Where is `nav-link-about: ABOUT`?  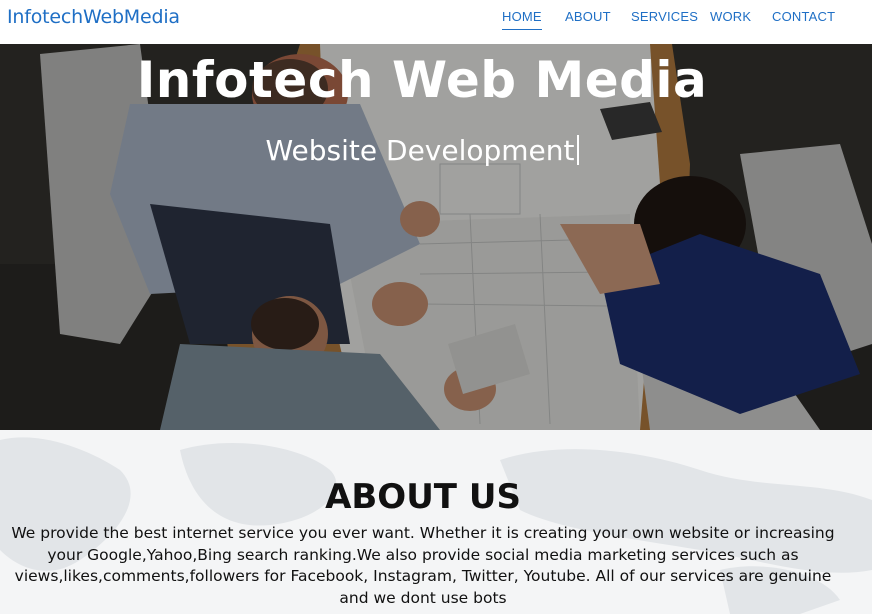 nav-link-about: ABOUT is located at coordinates (588, 19).